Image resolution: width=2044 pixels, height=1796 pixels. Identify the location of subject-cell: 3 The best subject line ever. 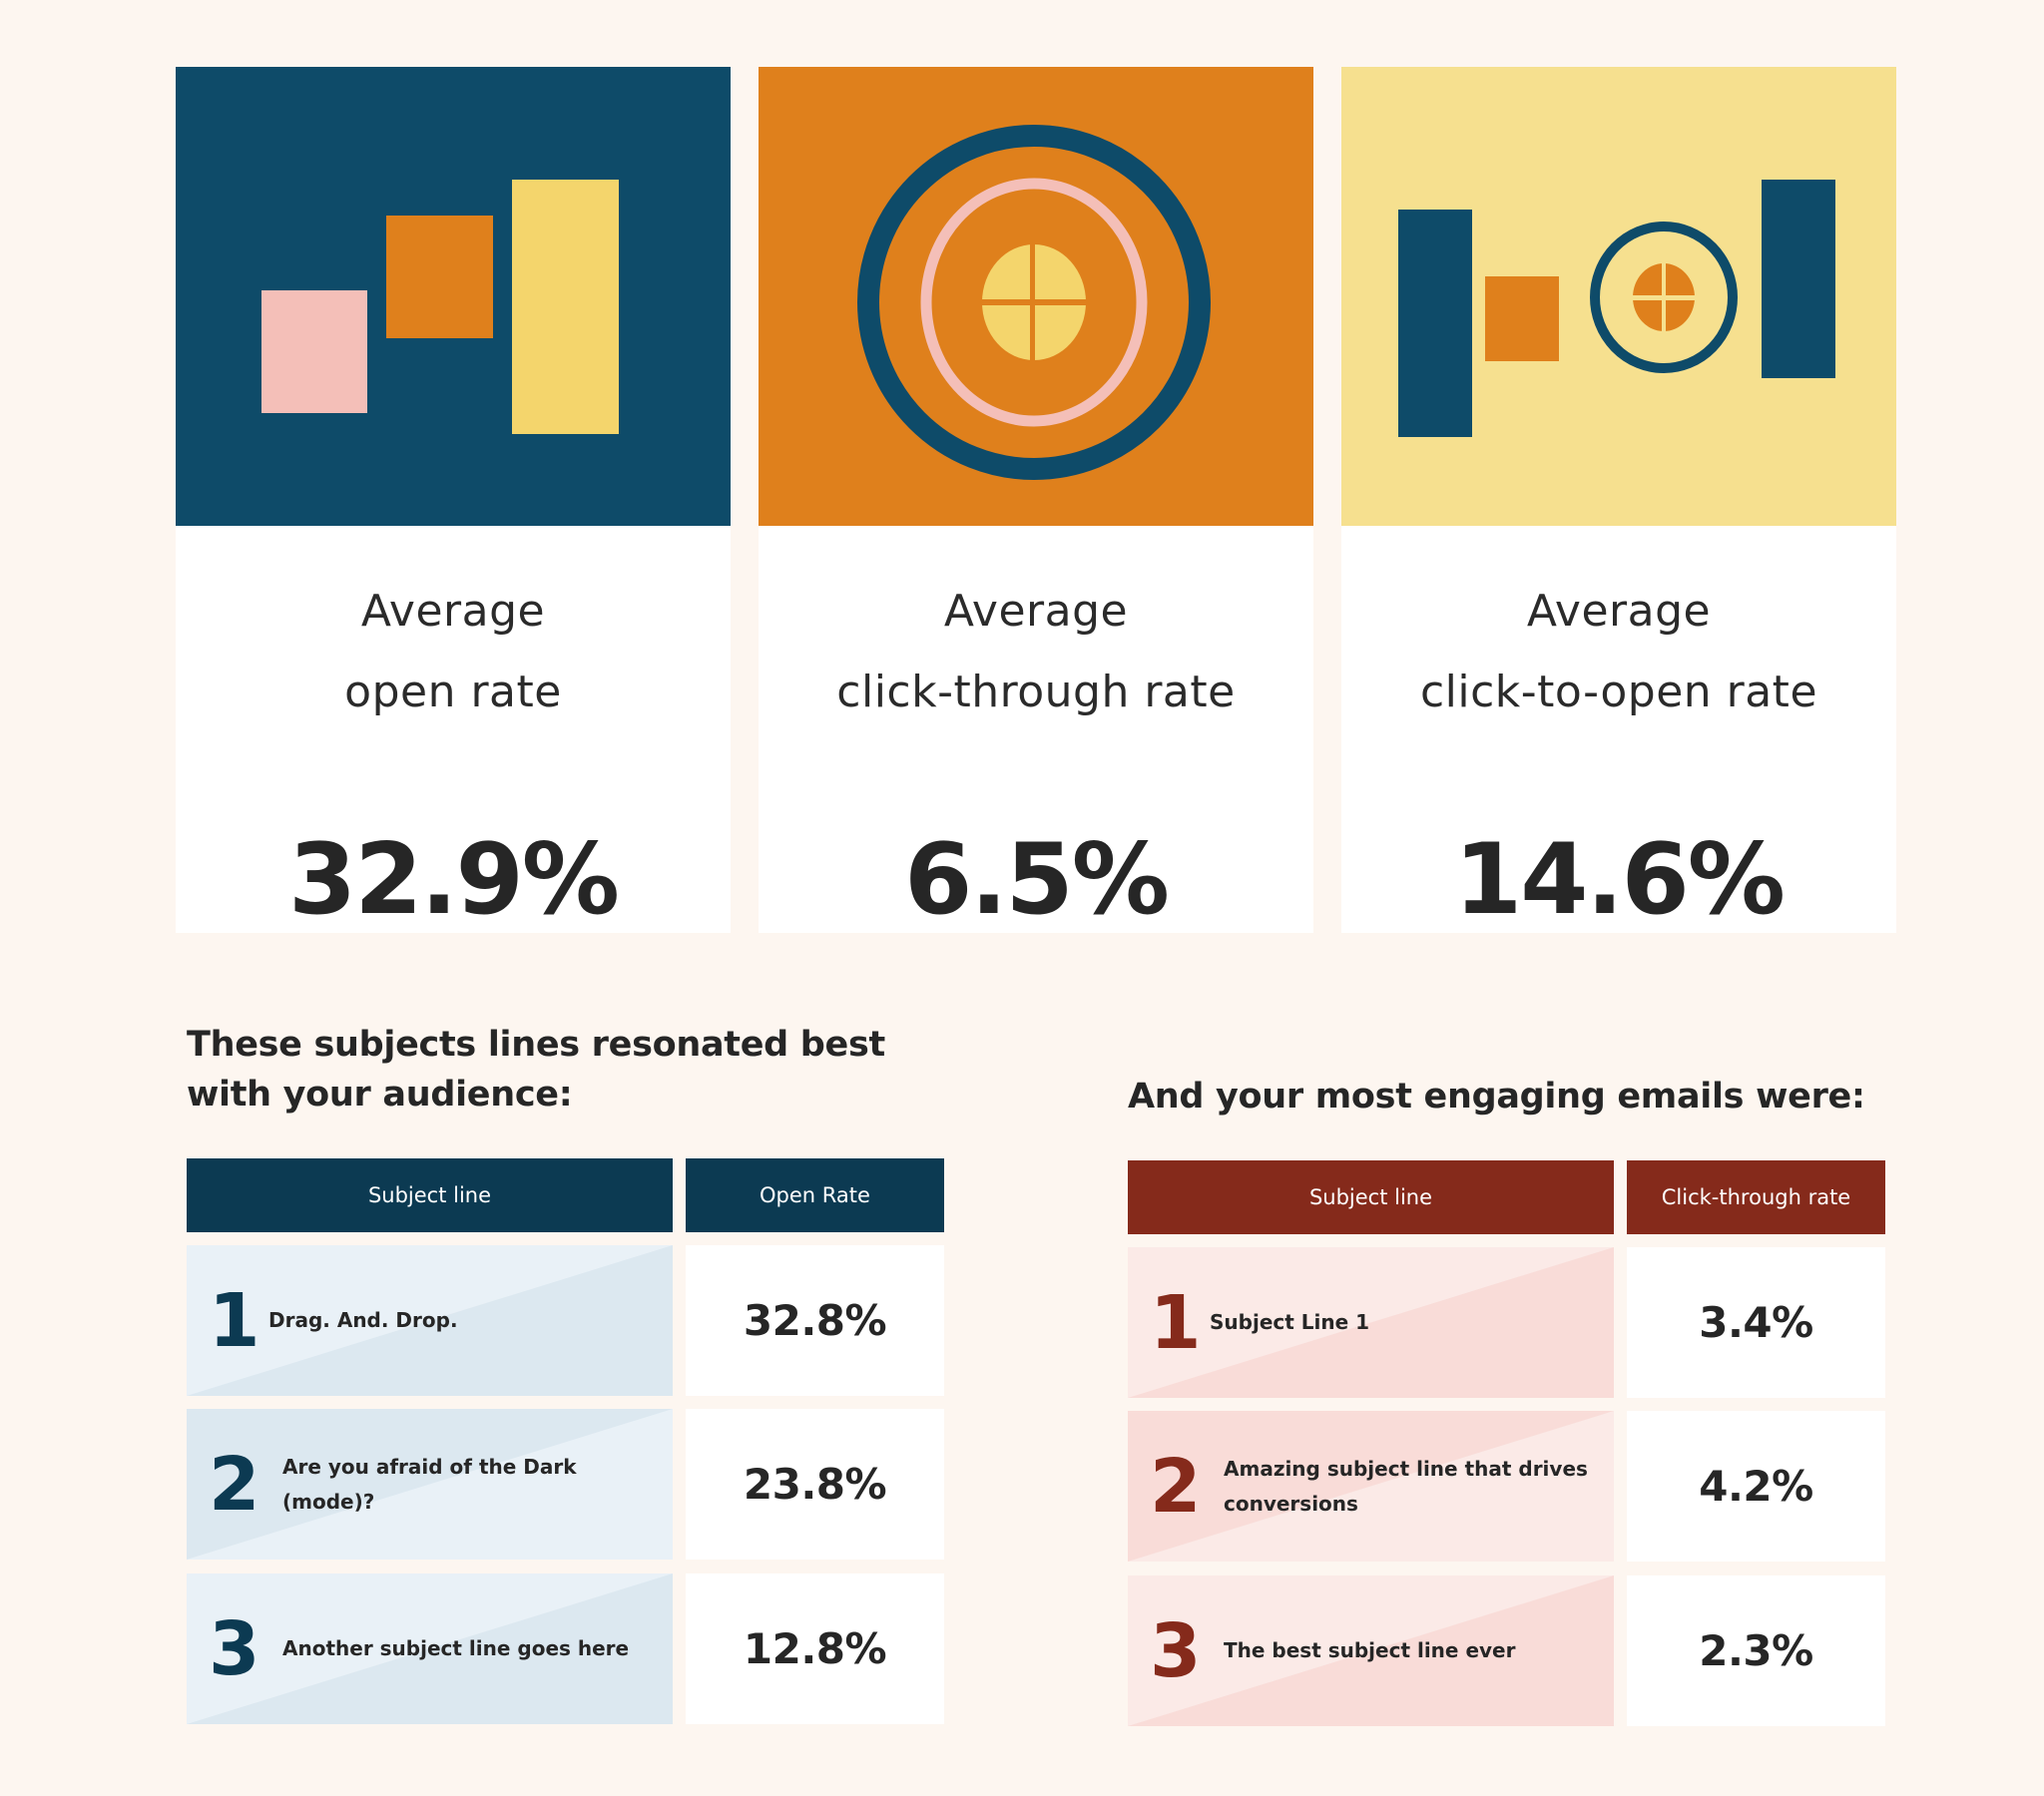
(1371, 1650).